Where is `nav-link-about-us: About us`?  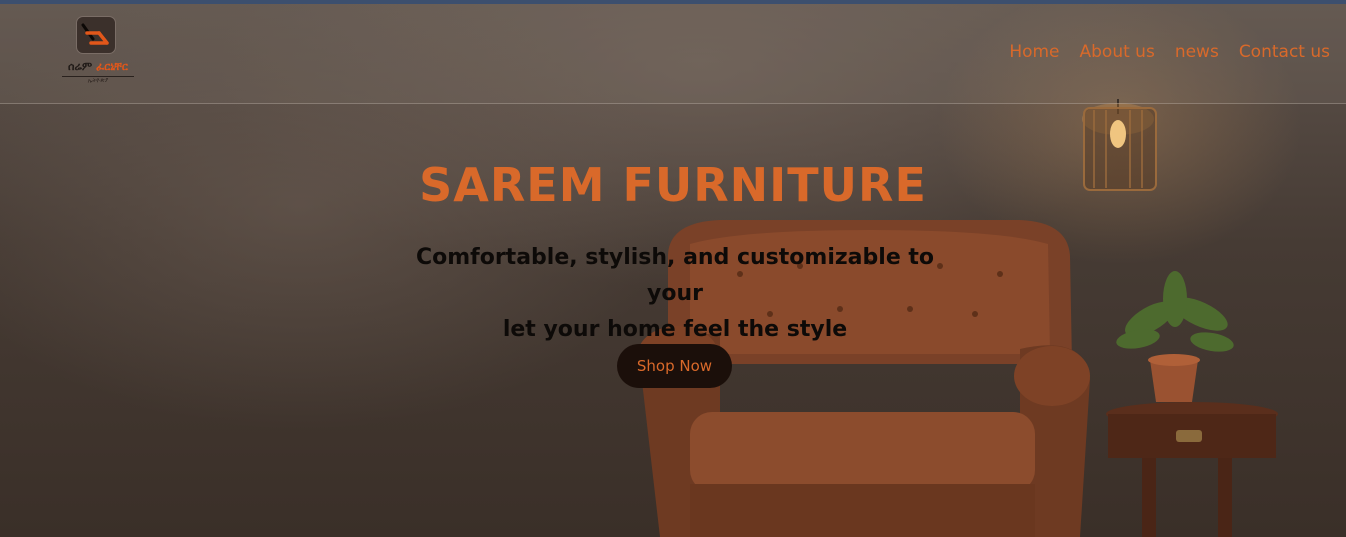
nav-link-about-us: About us is located at coordinates (1117, 52).